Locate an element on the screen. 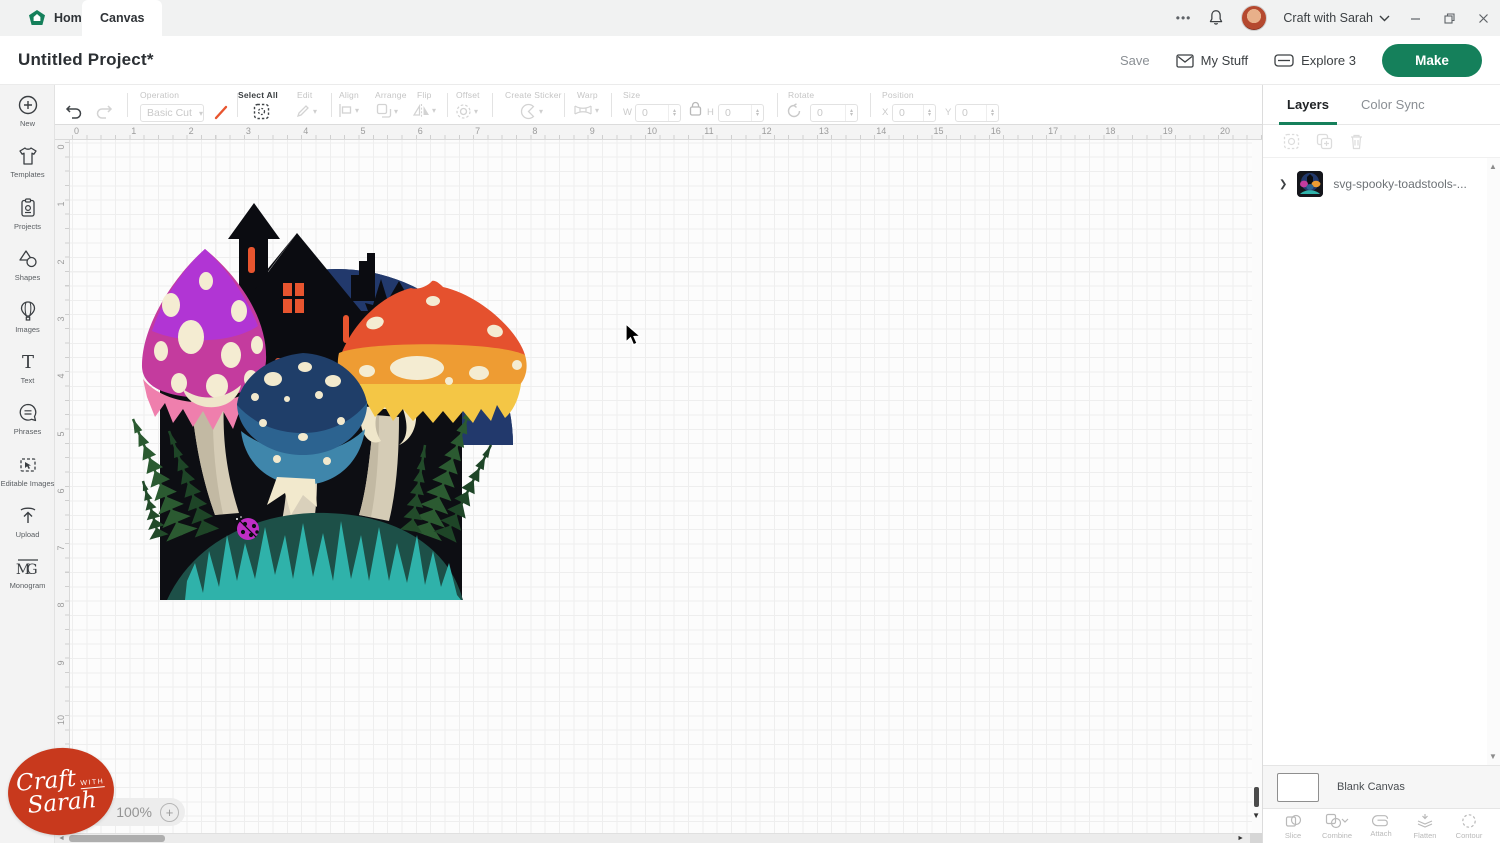 The width and height of the screenshot is (1500, 843). align-button: ▾ is located at coordinates (348, 110).